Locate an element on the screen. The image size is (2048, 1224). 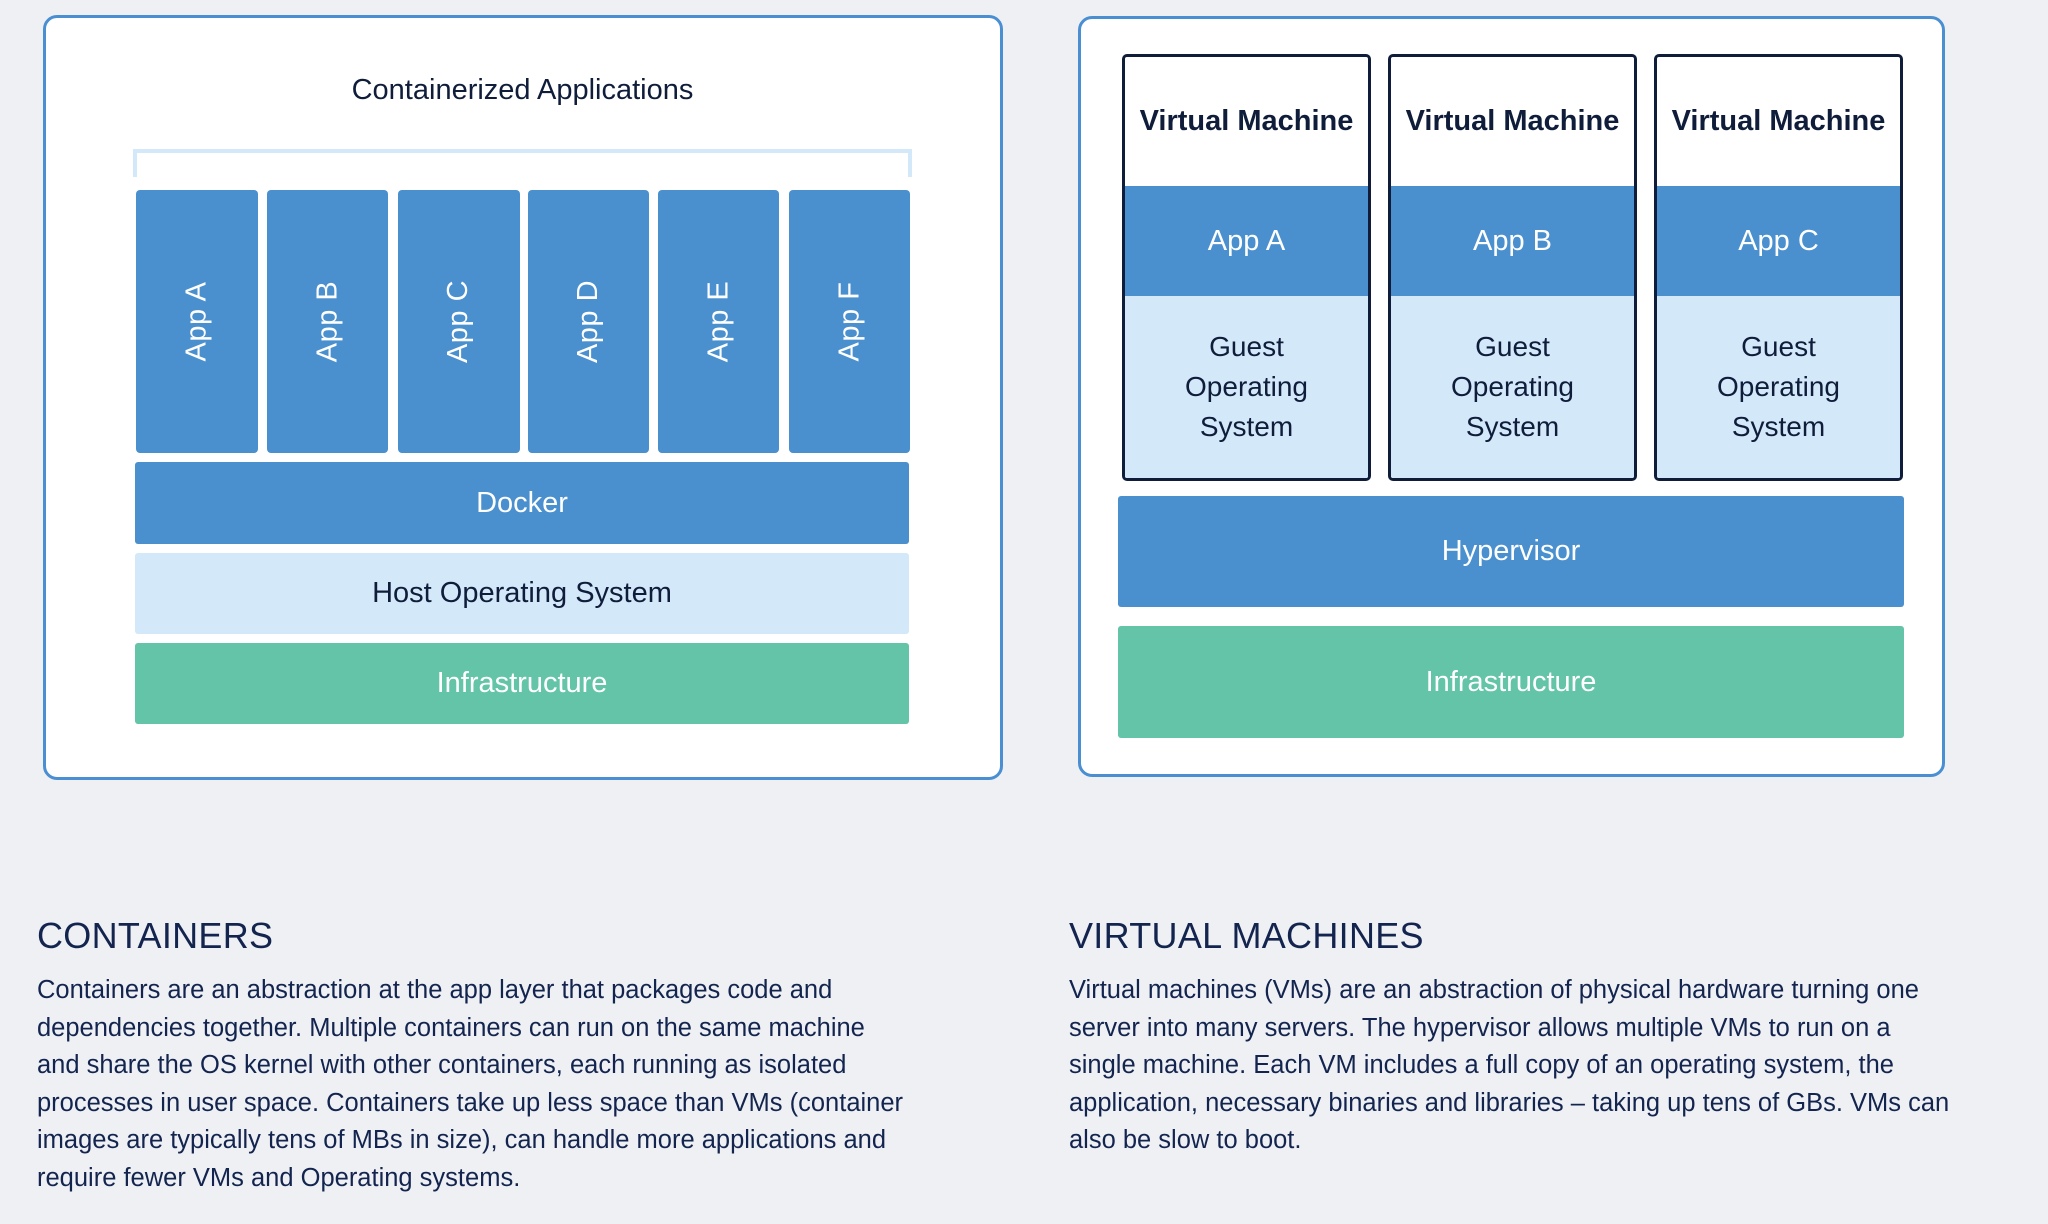
description-line: require fewer VMs and Operating systems. is located at coordinates (279, 1177).